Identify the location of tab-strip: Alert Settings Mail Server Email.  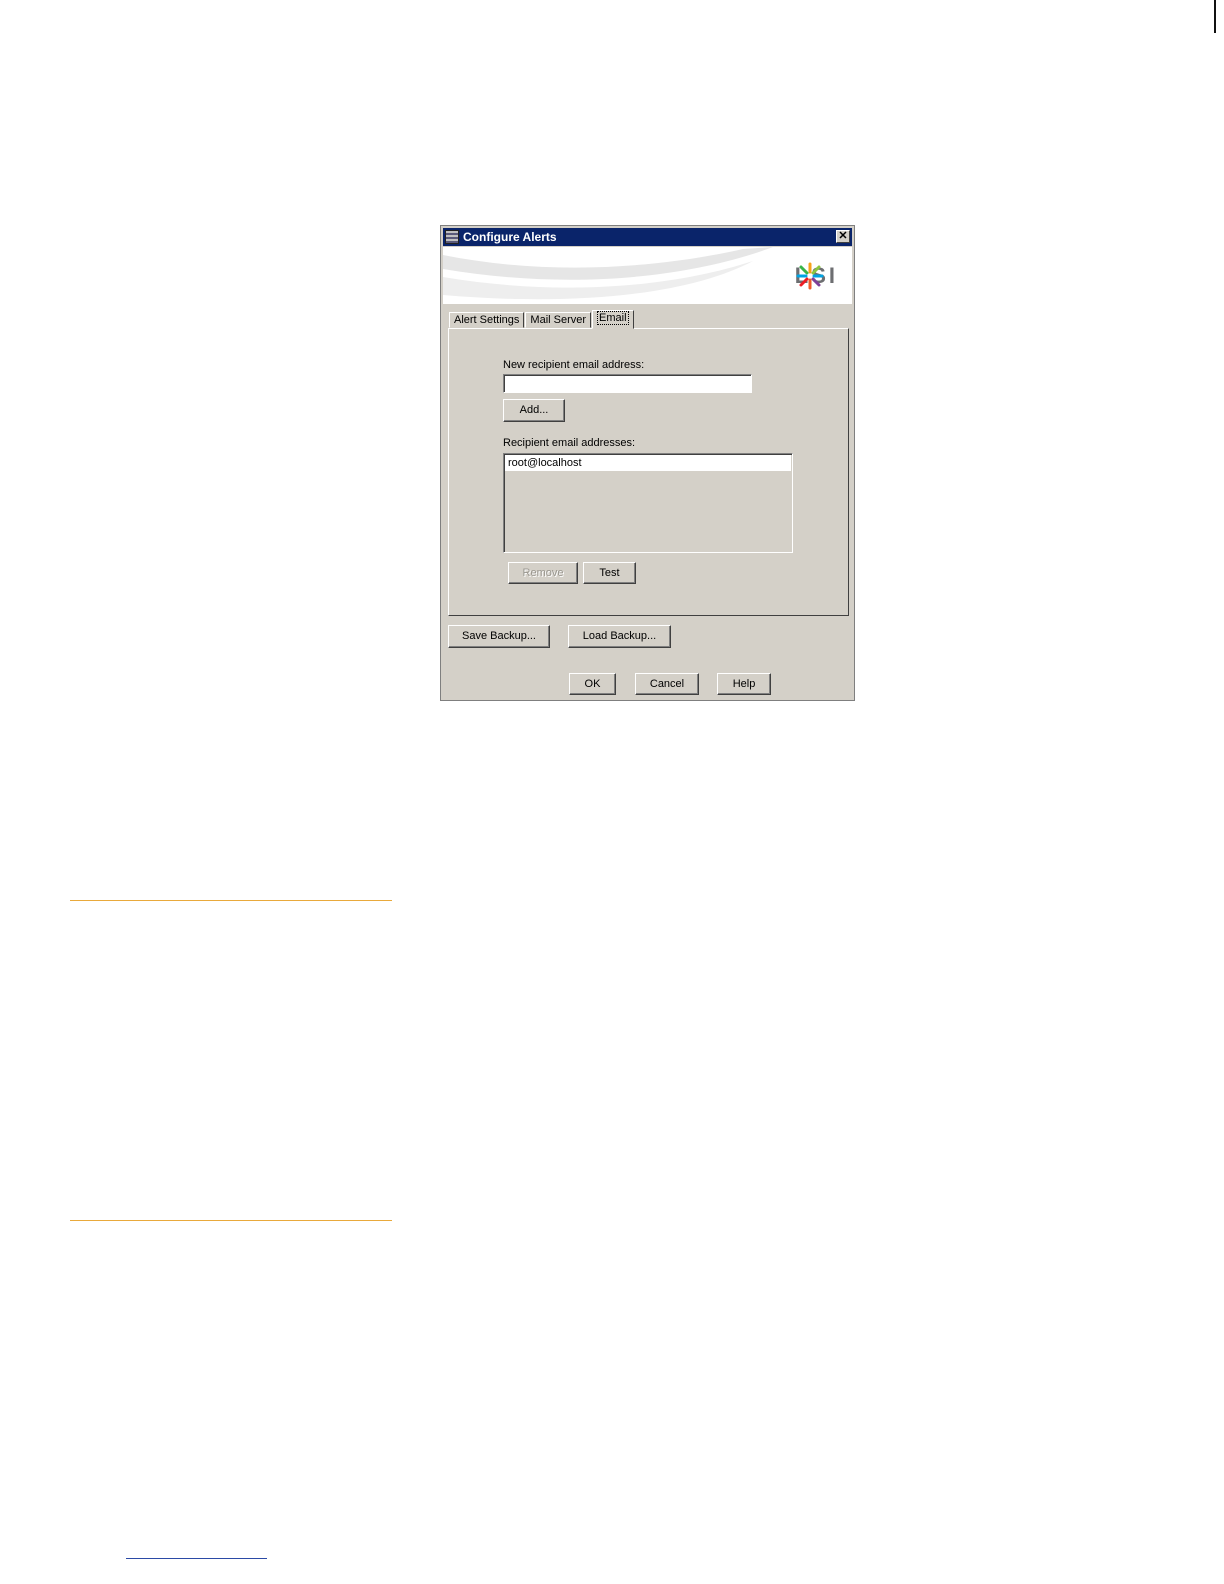
(542, 319).